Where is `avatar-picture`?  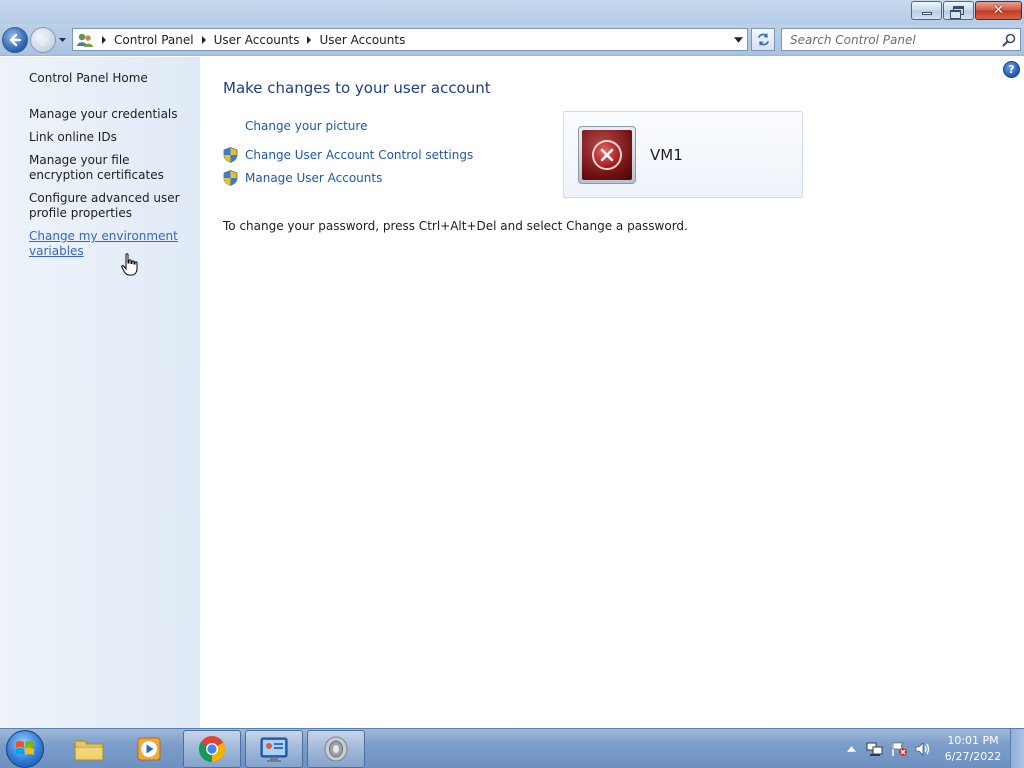 avatar-picture is located at coordinates (607, 155).